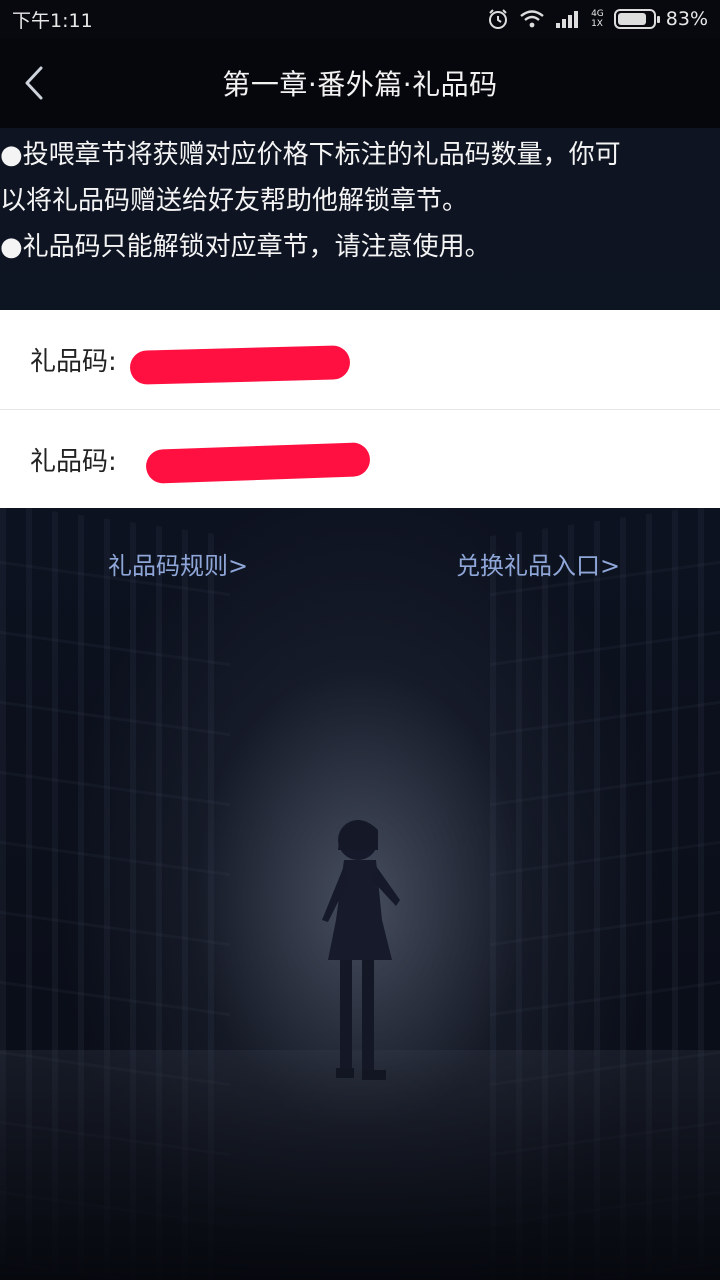  Describe the element at coordinates (52, 20) in the screenshot. I see `status-time: 下午1:11` at that location.